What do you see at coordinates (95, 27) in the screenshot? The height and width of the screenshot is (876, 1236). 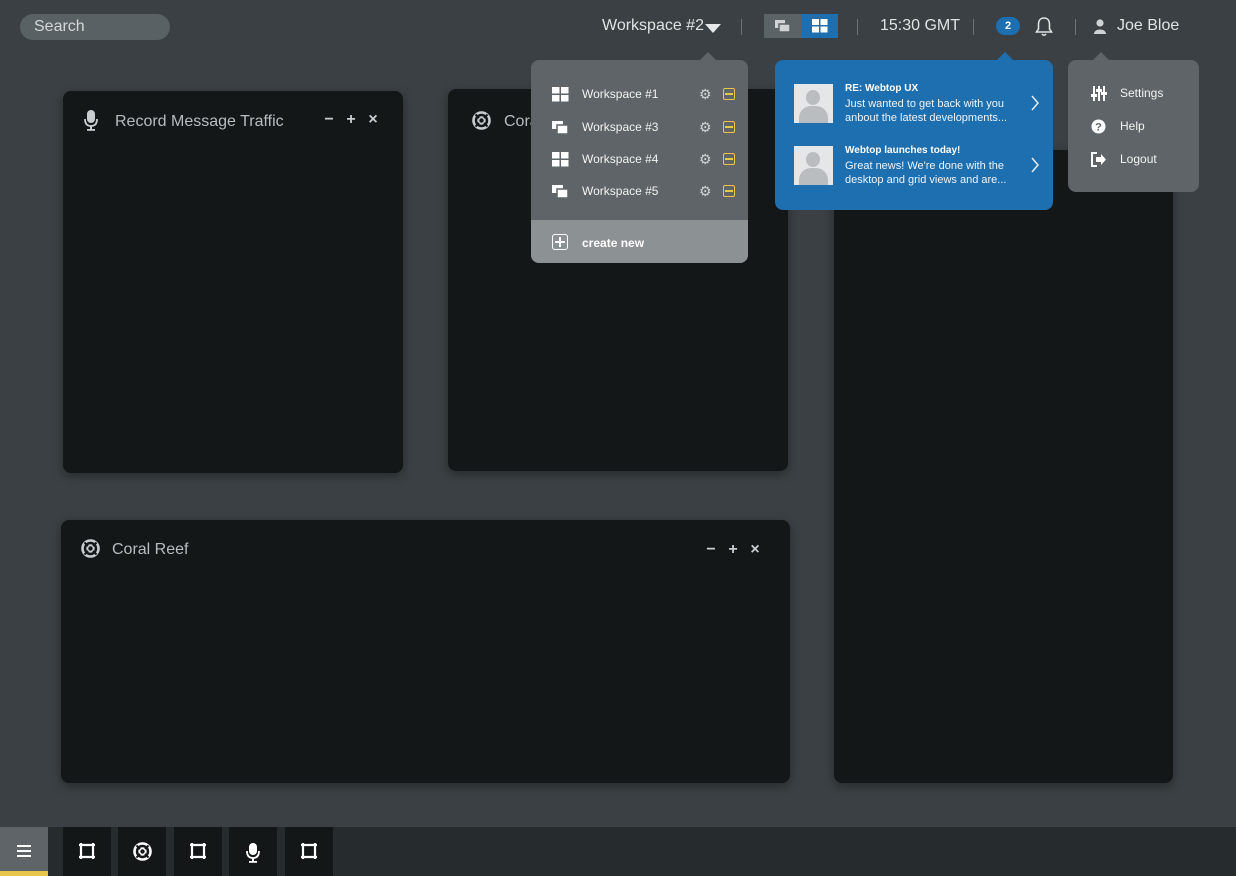 I see `search-input` at bounding box center [95, 27].